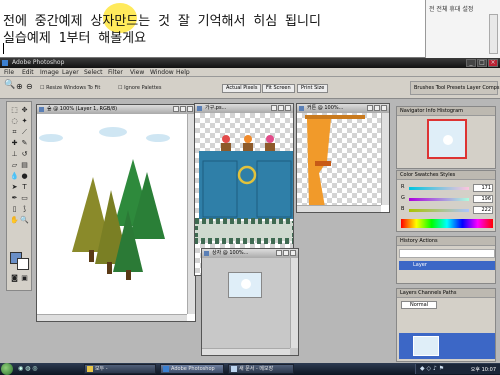 The height and width of the screenshot is (375, 500). I want to click on slice-tool-icon: ⟋, so click(24, 132).